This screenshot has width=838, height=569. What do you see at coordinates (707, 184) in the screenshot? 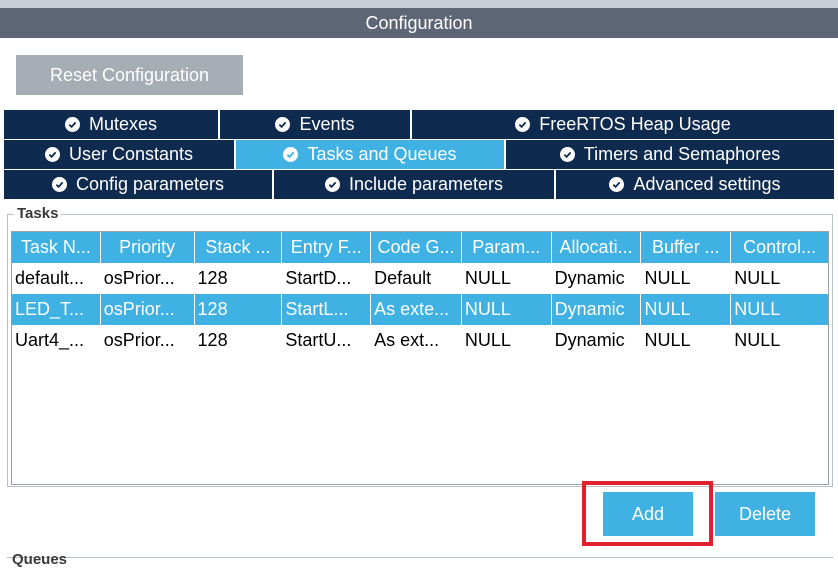
I see `tab-label: Advanced settings` at bounding box center [707, 184].